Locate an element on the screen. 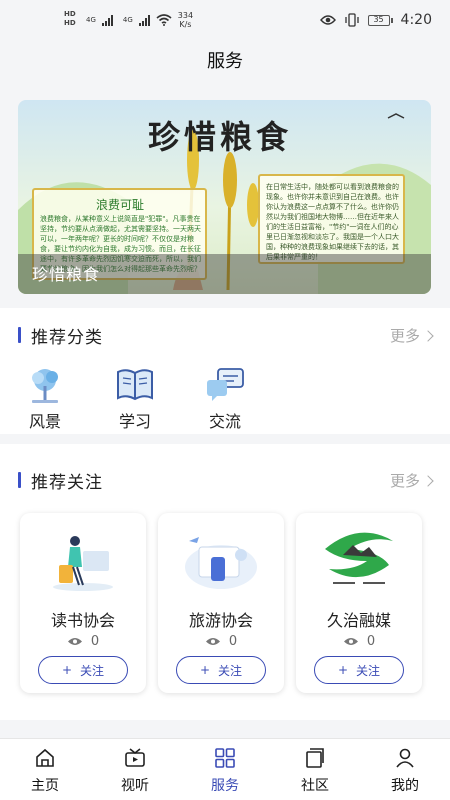 This screenshot has height=800, width=450. profile-icon is located at coordinates (405, 758).